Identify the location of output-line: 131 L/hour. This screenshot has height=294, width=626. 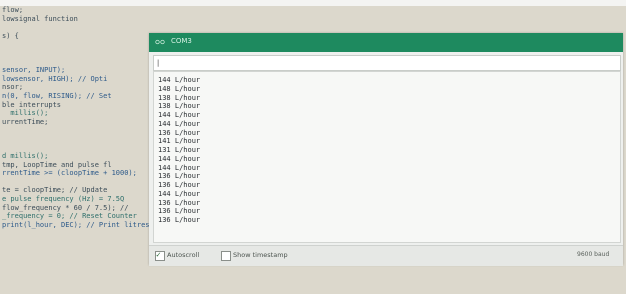
(179, 150).